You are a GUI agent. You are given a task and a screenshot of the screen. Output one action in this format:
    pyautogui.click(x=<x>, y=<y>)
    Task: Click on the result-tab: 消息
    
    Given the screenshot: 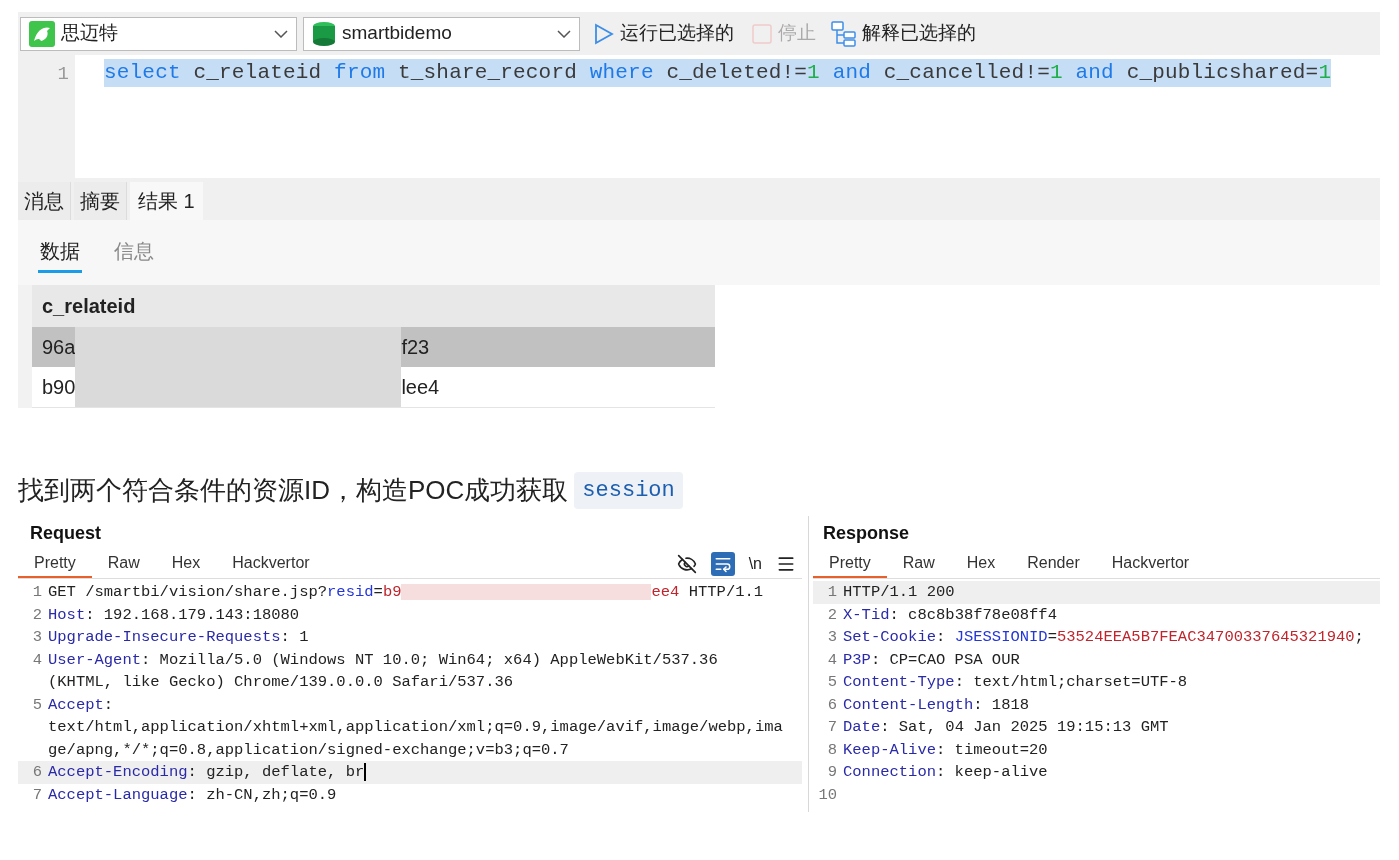 What is the action you would take?
    pyautogui.click(x=44, y=201)
    